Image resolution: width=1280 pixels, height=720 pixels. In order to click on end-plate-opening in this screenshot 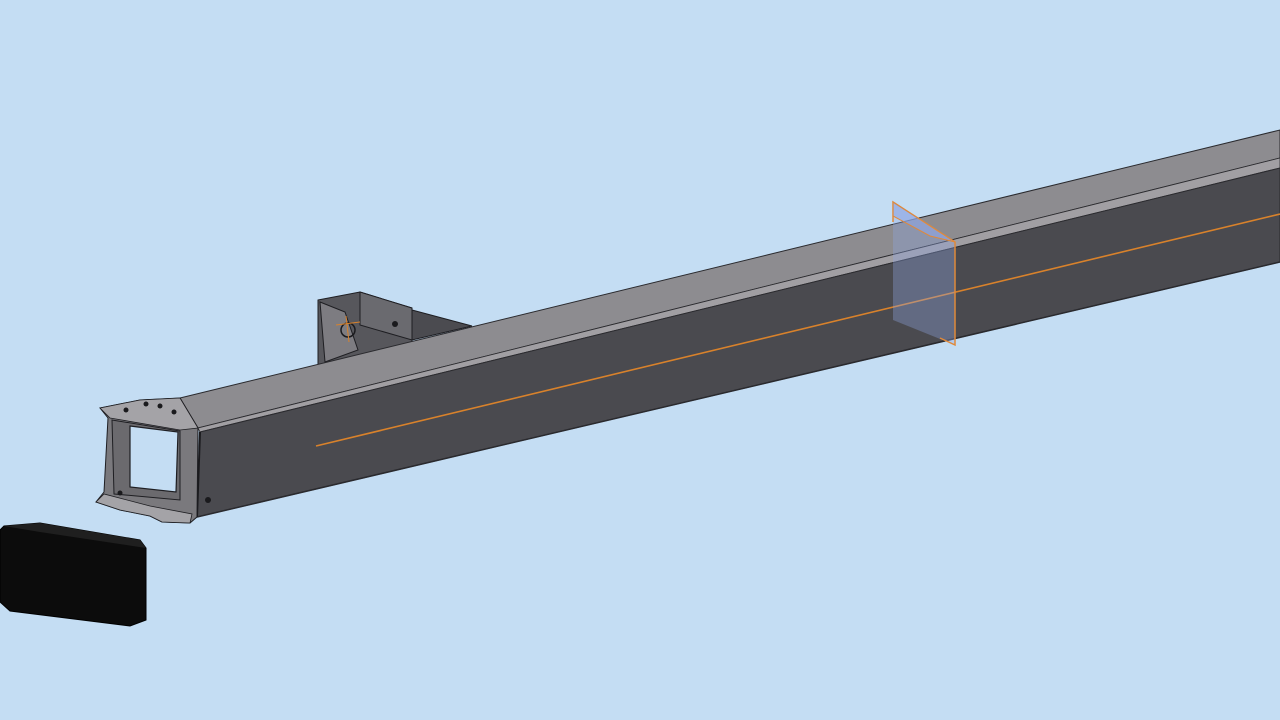, I will do `click(154, 459)`.